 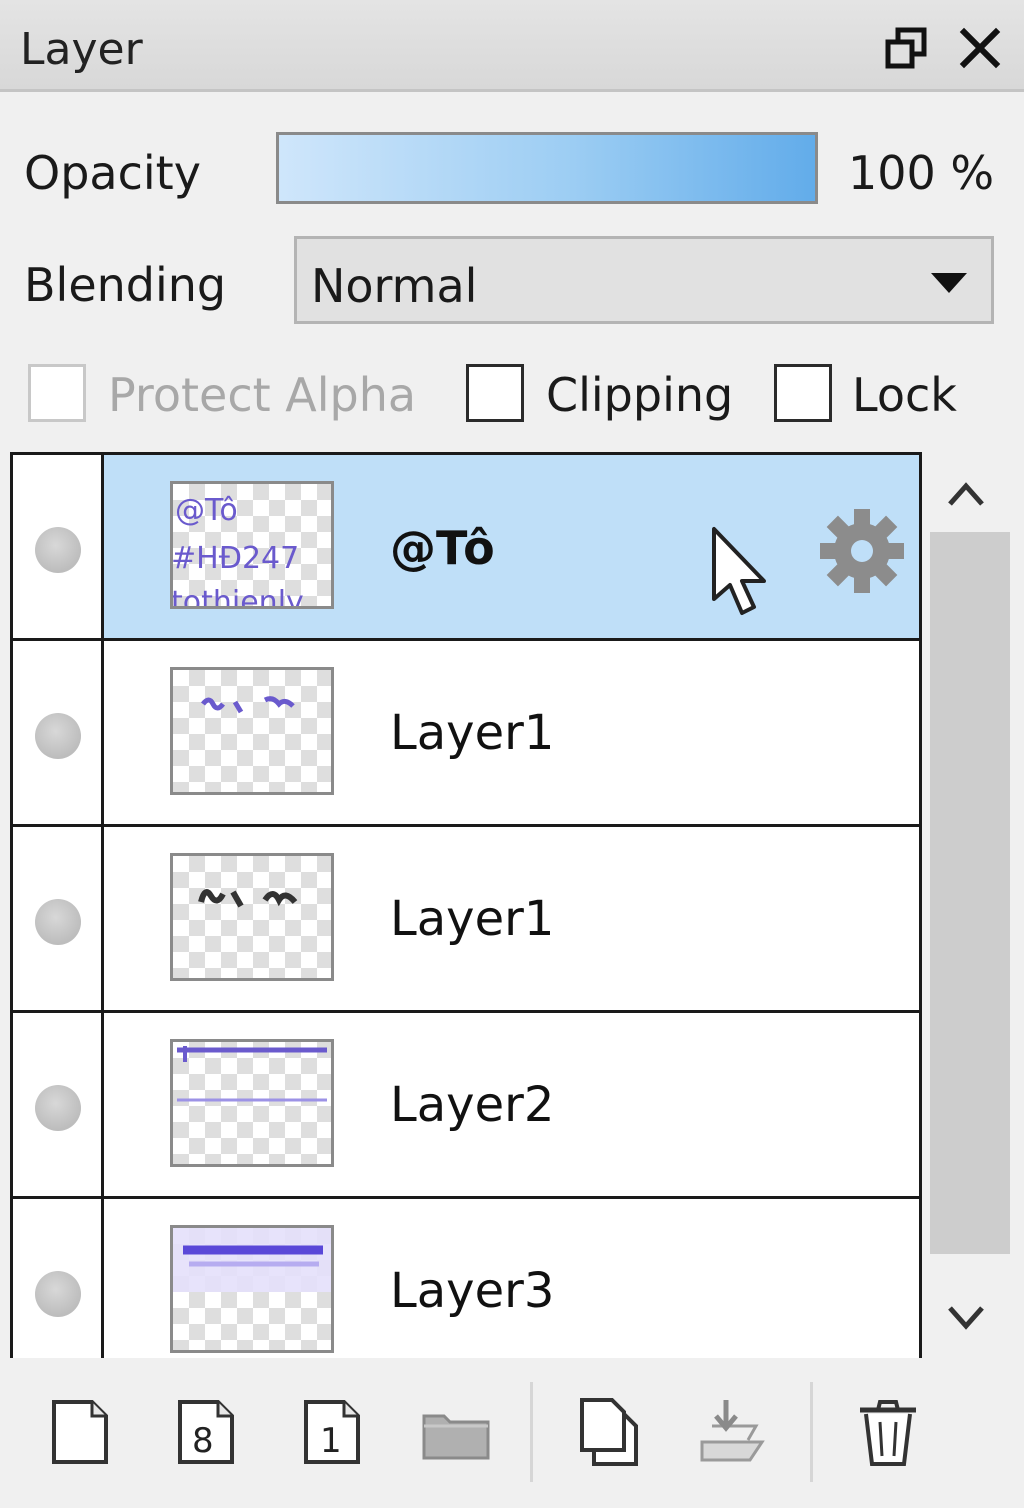 What do you see at coordinates (740, 571) in the screenshot?
I see `mouse-cursor-icon` at bounding box center [740, 571].